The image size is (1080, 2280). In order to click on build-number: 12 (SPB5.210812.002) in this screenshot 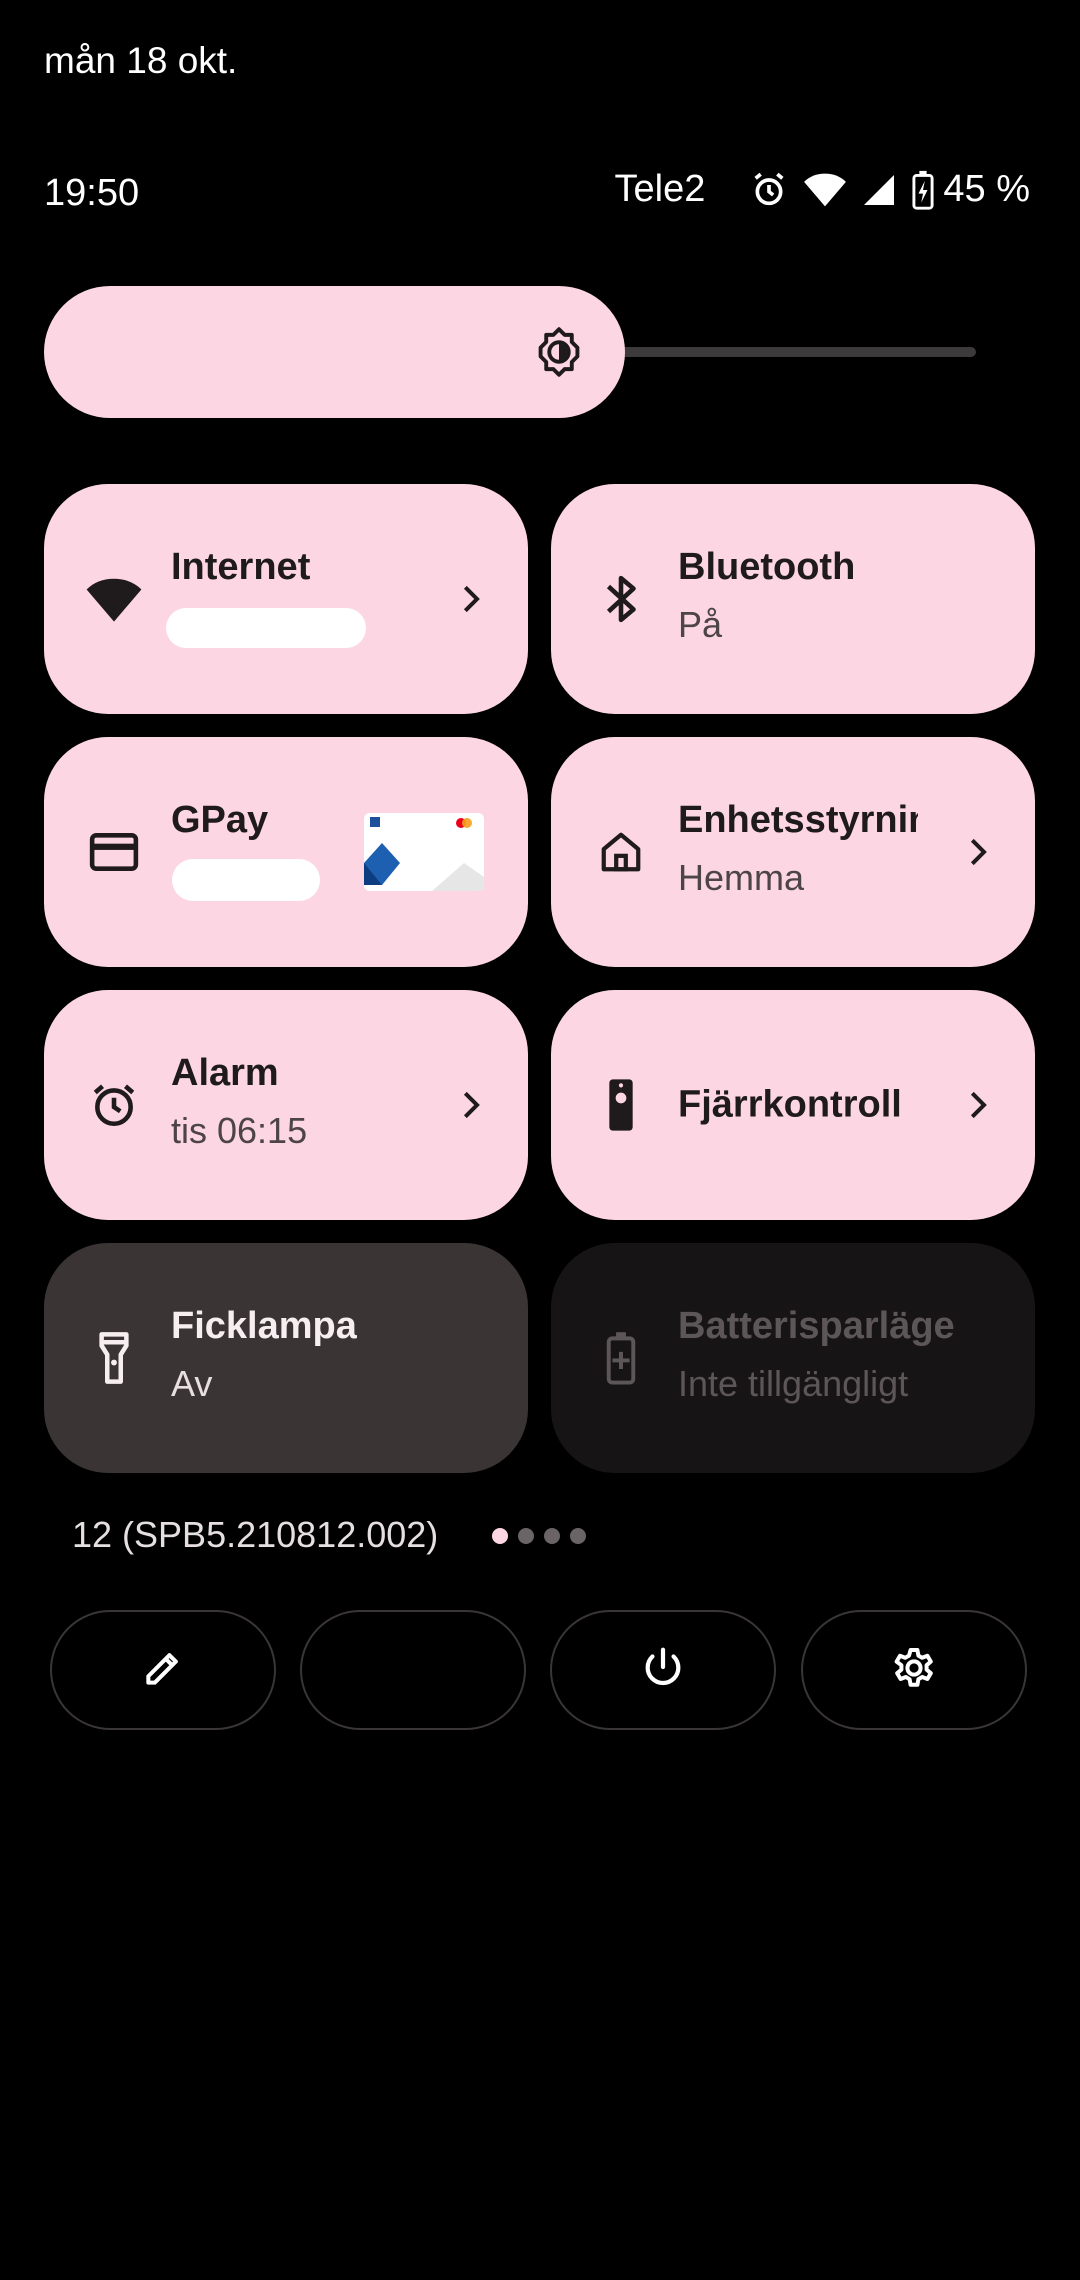, I will do `click(255, 1534)`.